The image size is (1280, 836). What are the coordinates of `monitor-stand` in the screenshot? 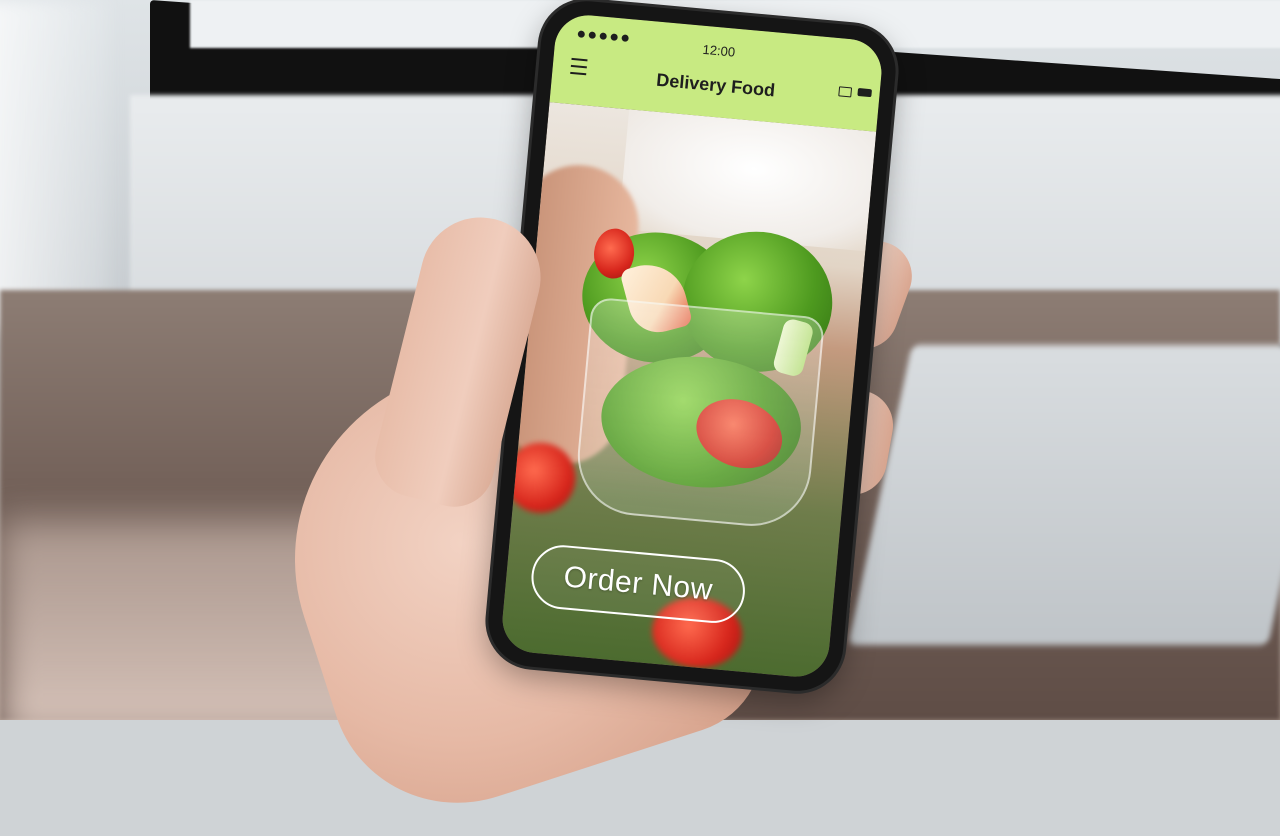 It's located at (1064, 495).